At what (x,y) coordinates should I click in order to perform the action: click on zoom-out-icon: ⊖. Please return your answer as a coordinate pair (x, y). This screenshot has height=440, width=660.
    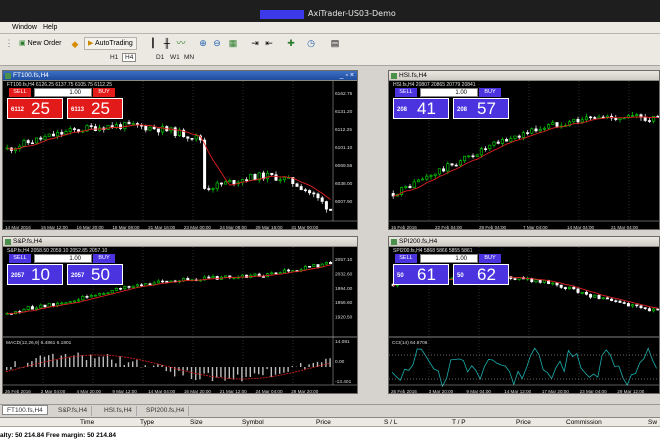
    Looking at the image, I should click on (217, 43).